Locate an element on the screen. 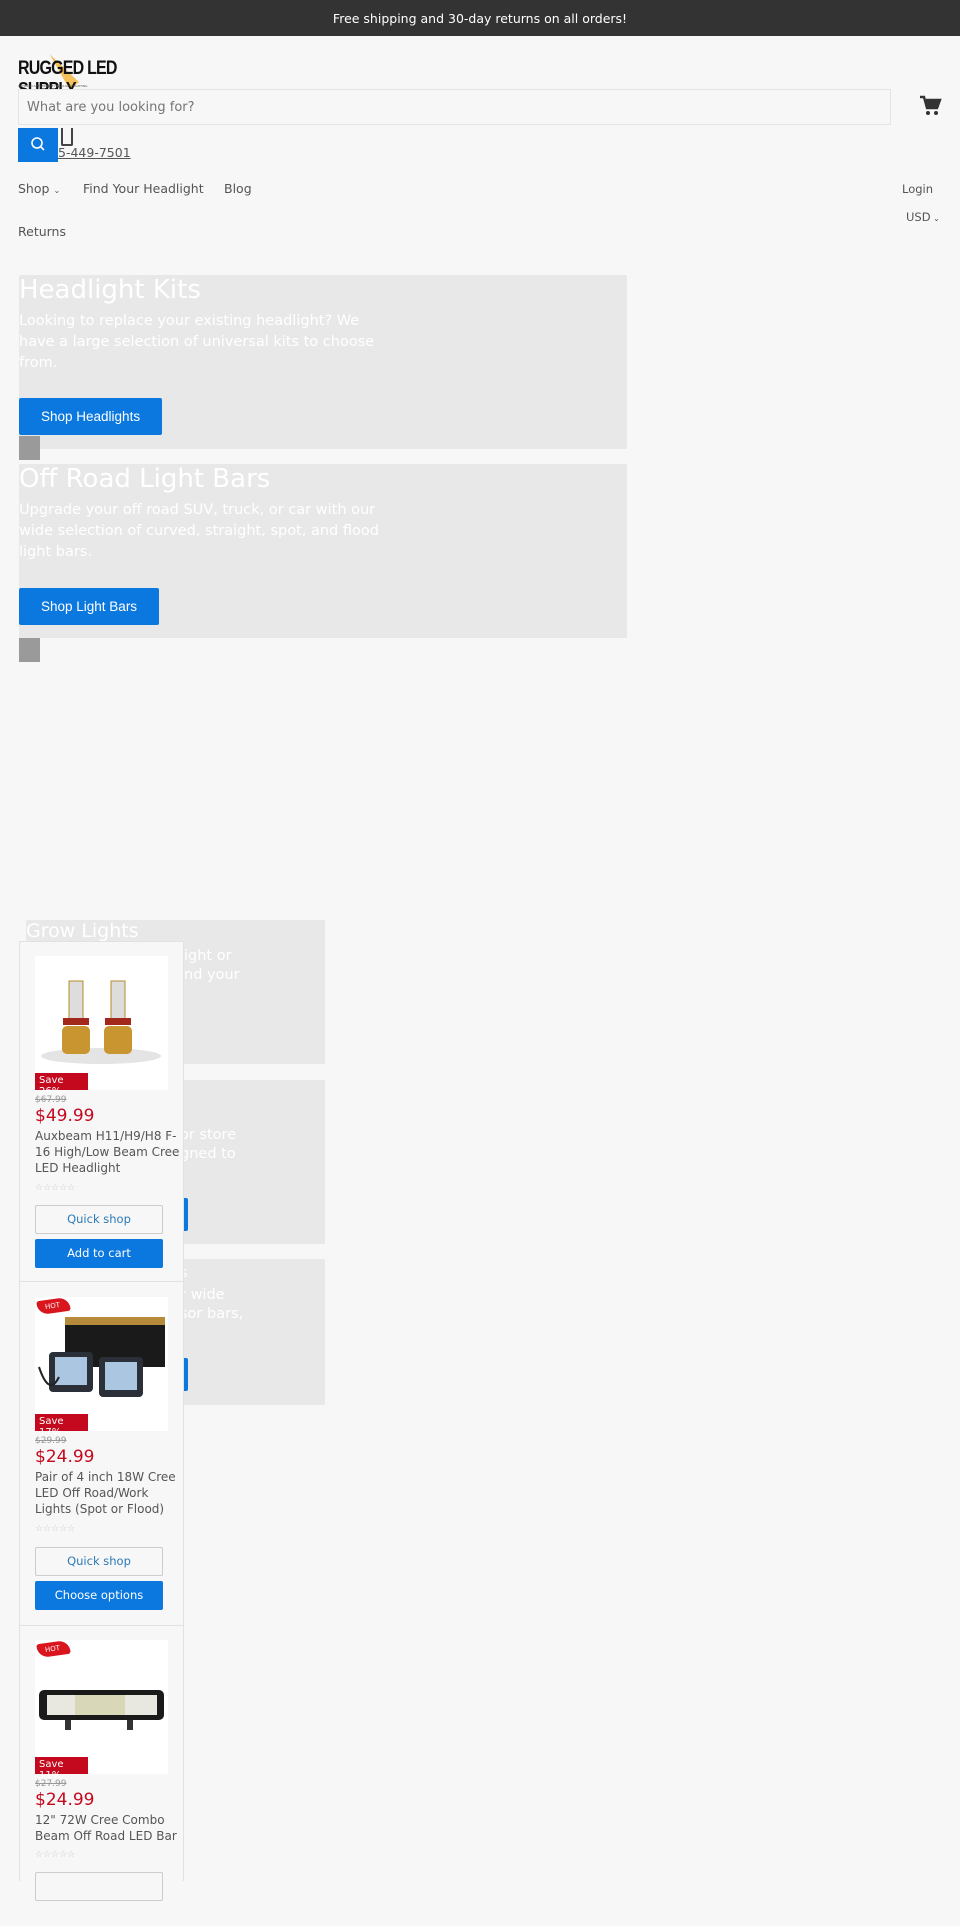 Image resolution: width=960 pixels, height=1926 pixels. phone-link: 5-449-7501 is located at coordinates (94, 152).